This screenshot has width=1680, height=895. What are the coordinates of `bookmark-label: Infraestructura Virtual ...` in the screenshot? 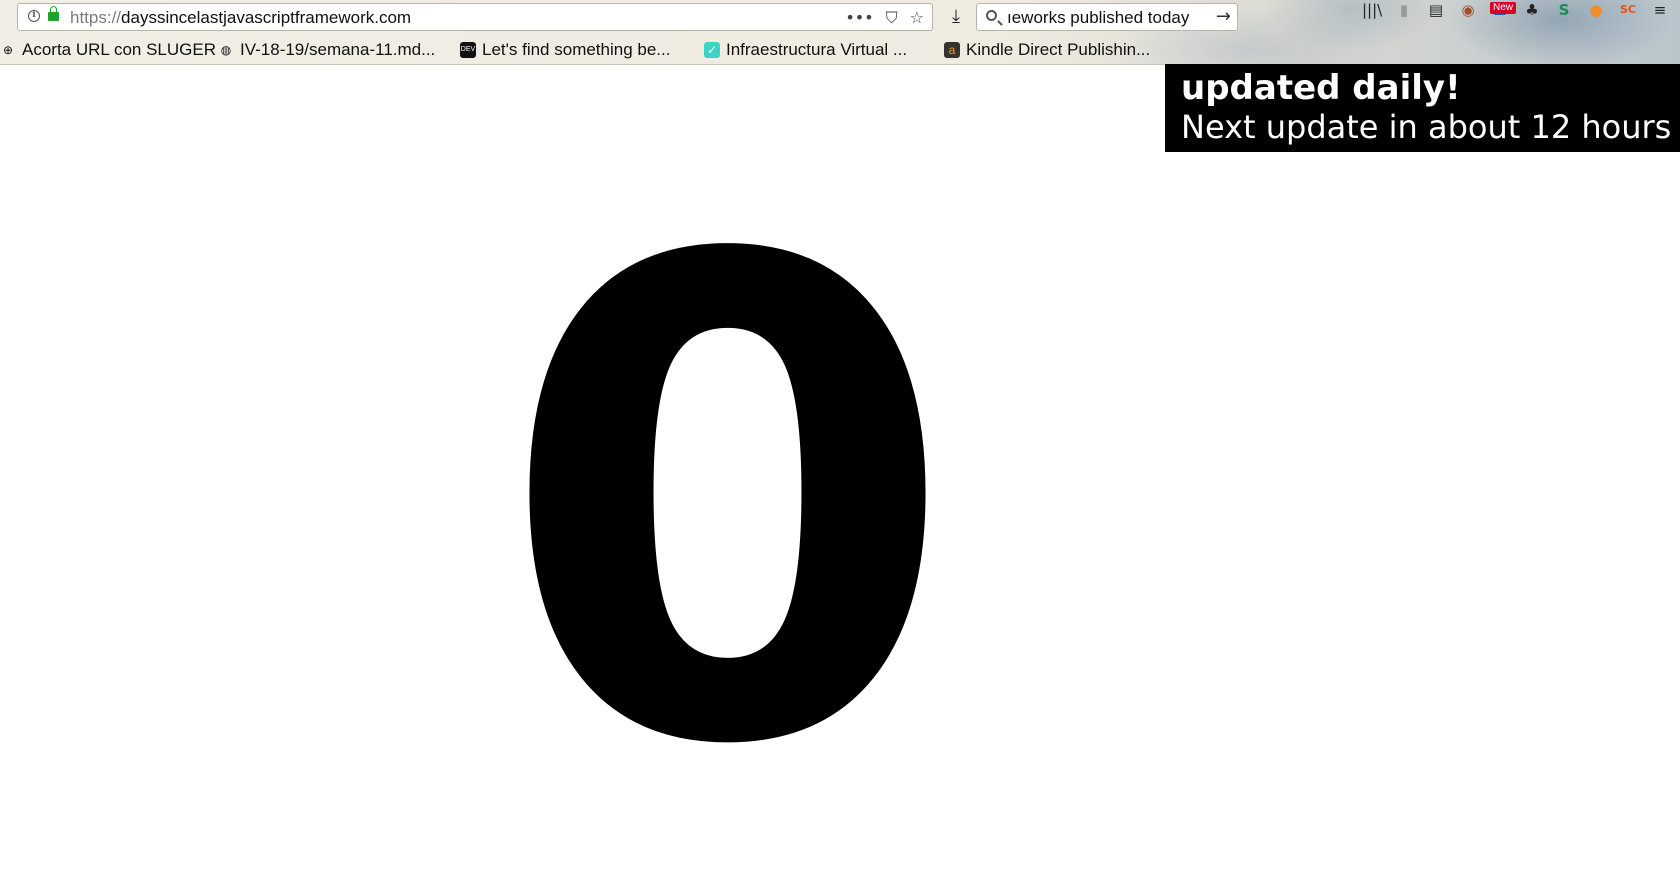 It's located at (817, 49).